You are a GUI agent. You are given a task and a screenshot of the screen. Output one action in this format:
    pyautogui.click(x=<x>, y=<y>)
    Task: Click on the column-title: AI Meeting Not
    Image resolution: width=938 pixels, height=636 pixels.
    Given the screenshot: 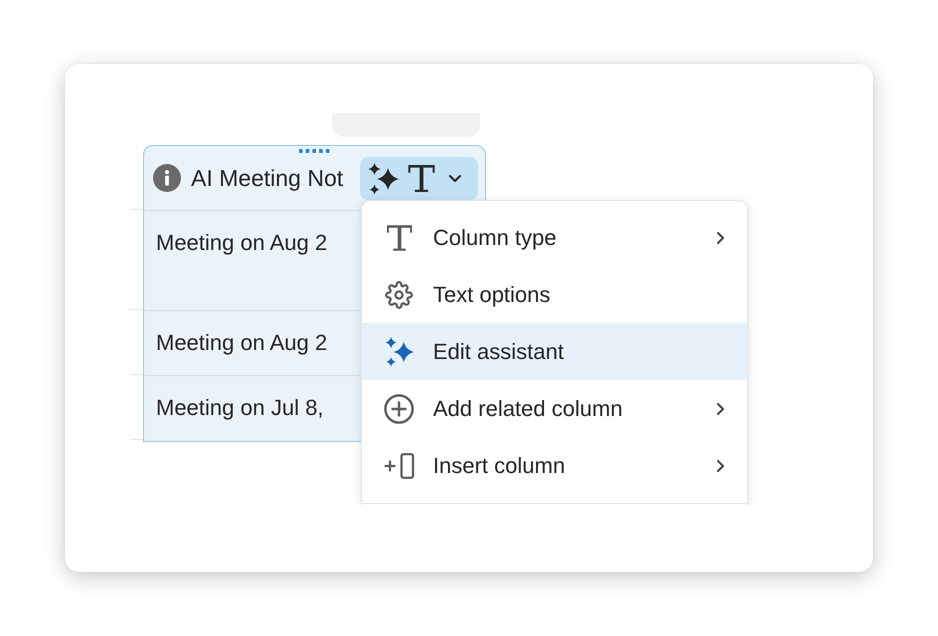 What is the action you would take?
    pyautogui.click(x=267, y=178)
    